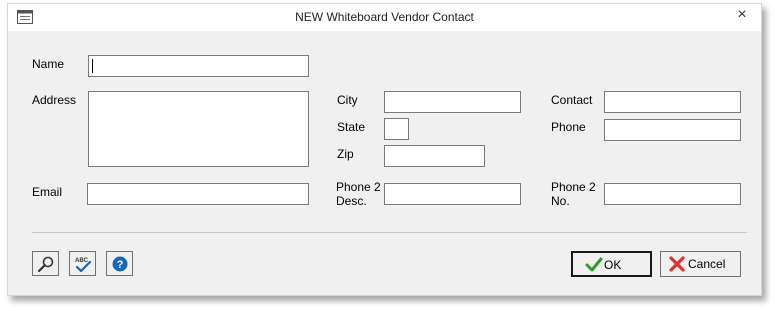 This screenshot has height=311, width=775. I want to click on address-textarea, so click(198, 129).